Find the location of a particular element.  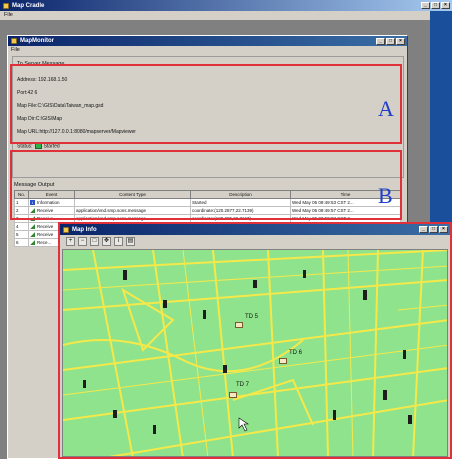

td6-marker-icon is located at coordinates (283, 361).